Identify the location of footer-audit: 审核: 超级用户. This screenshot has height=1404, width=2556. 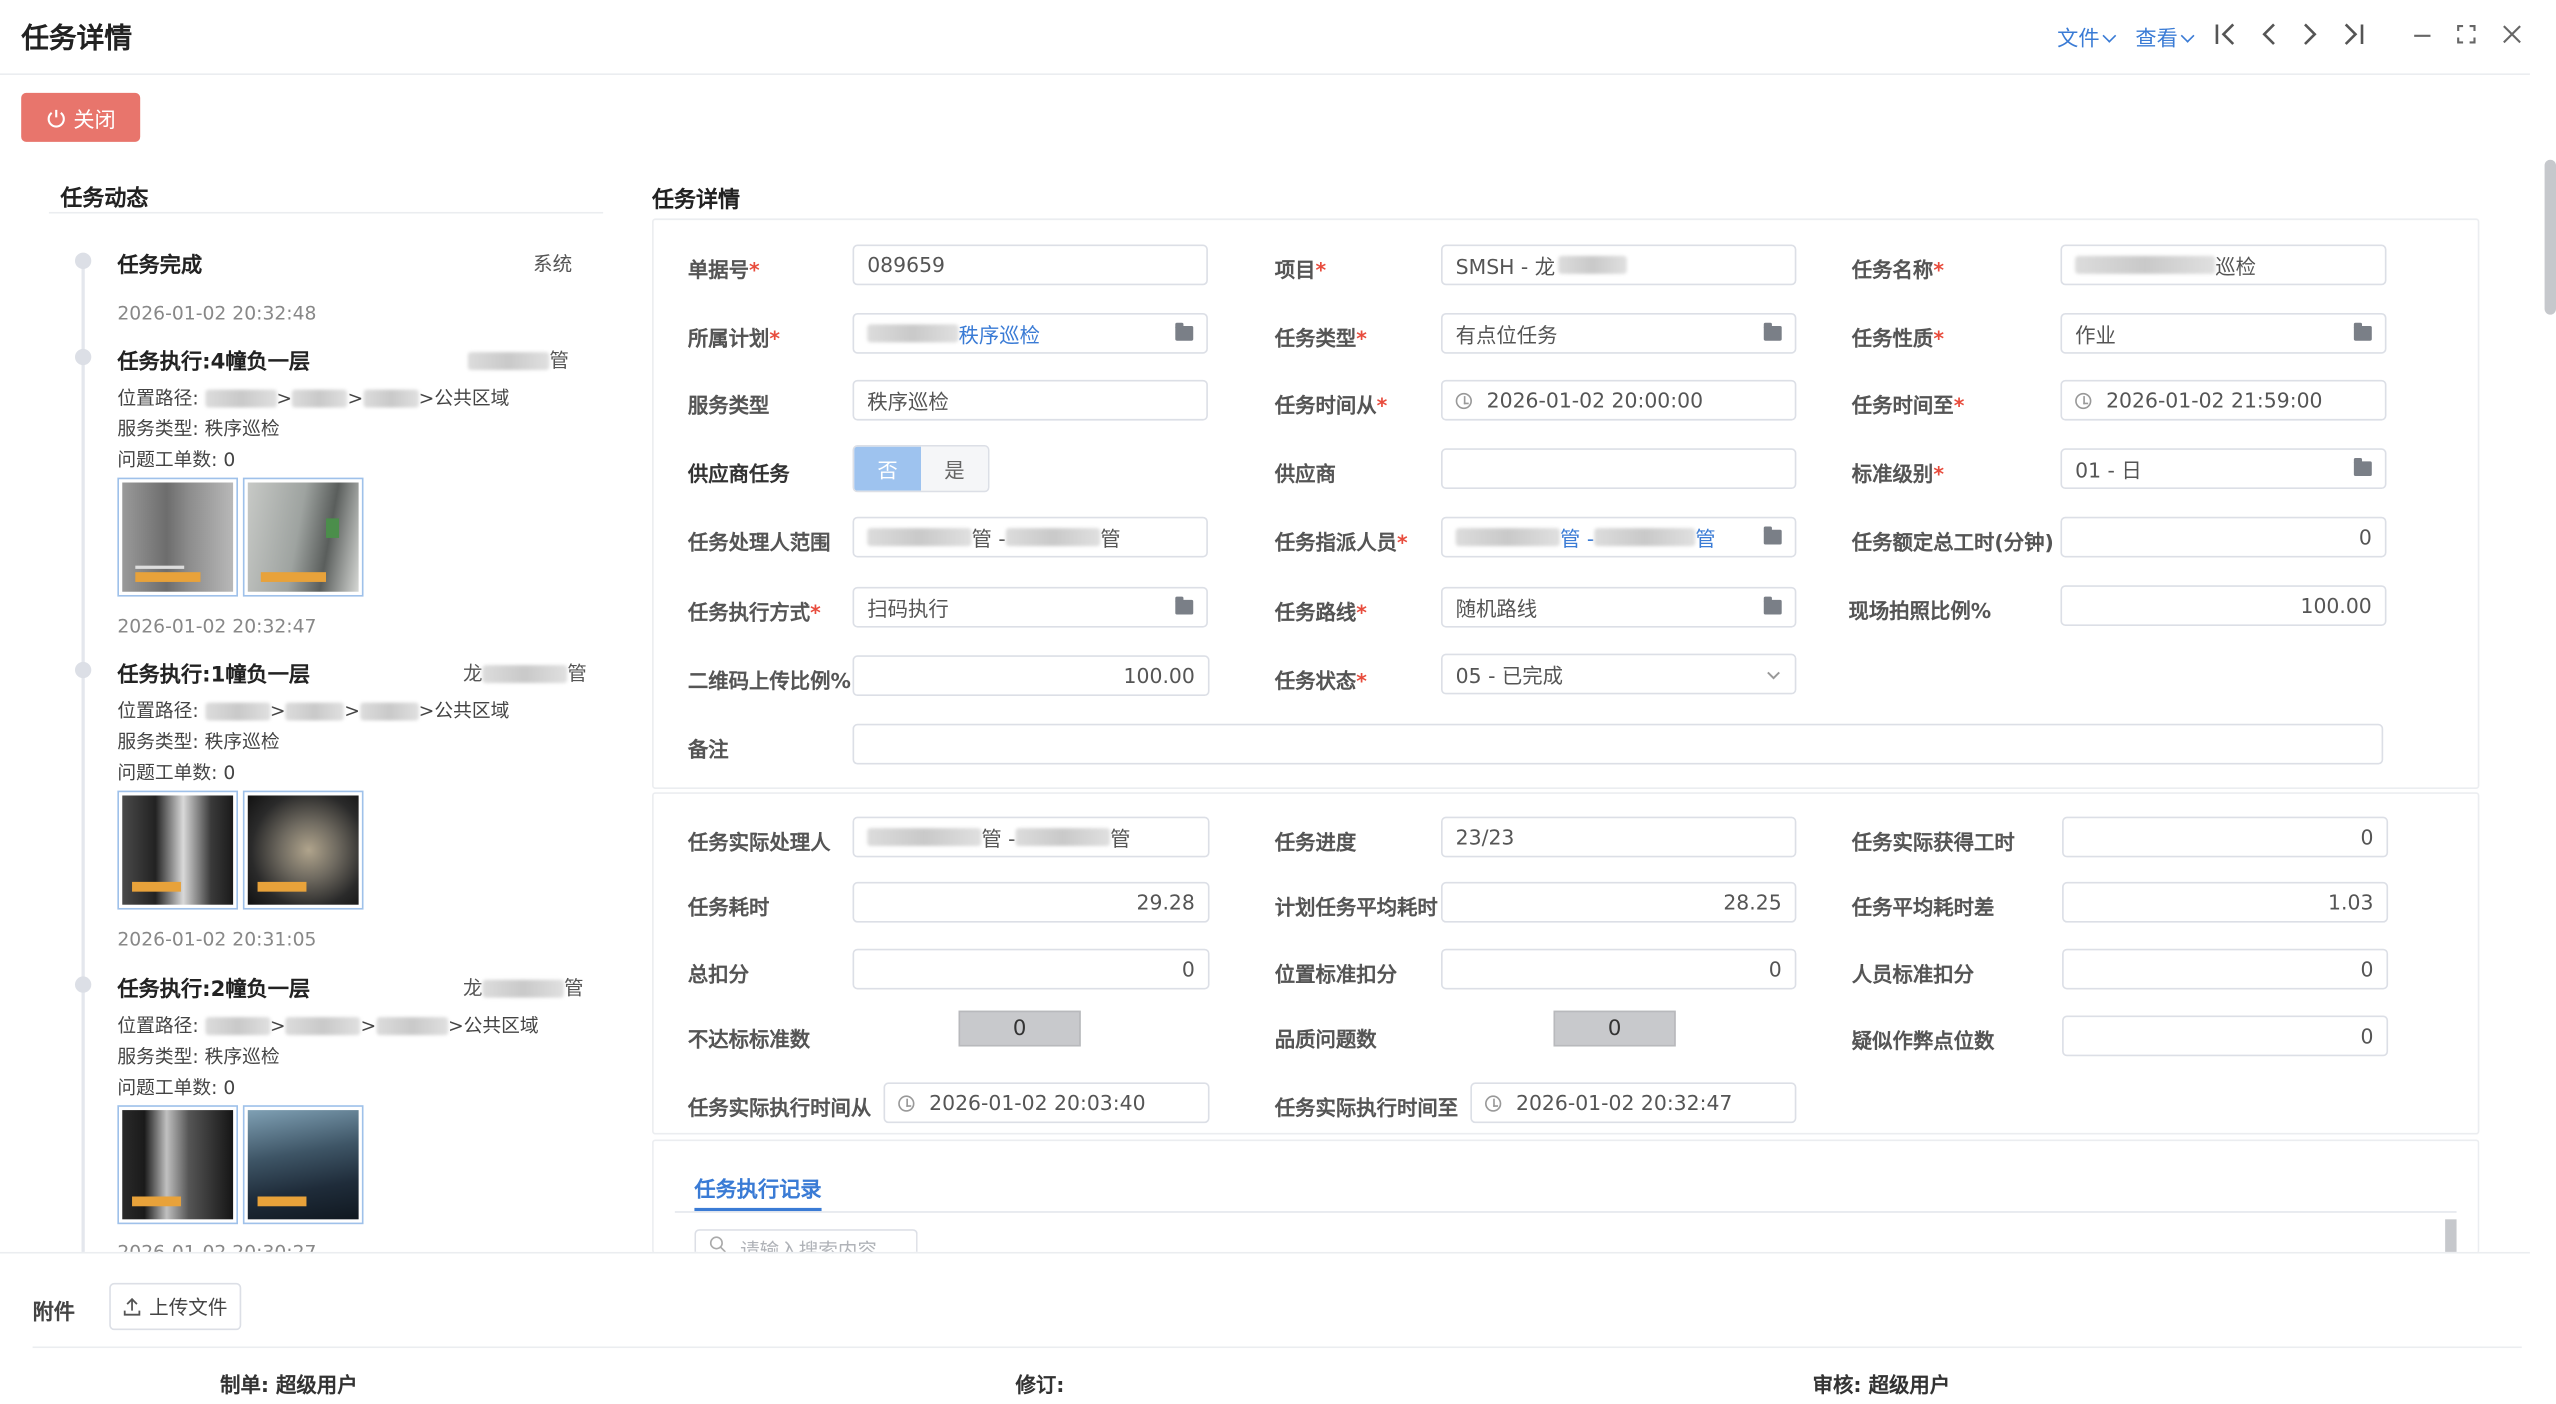
(1881, 1384).